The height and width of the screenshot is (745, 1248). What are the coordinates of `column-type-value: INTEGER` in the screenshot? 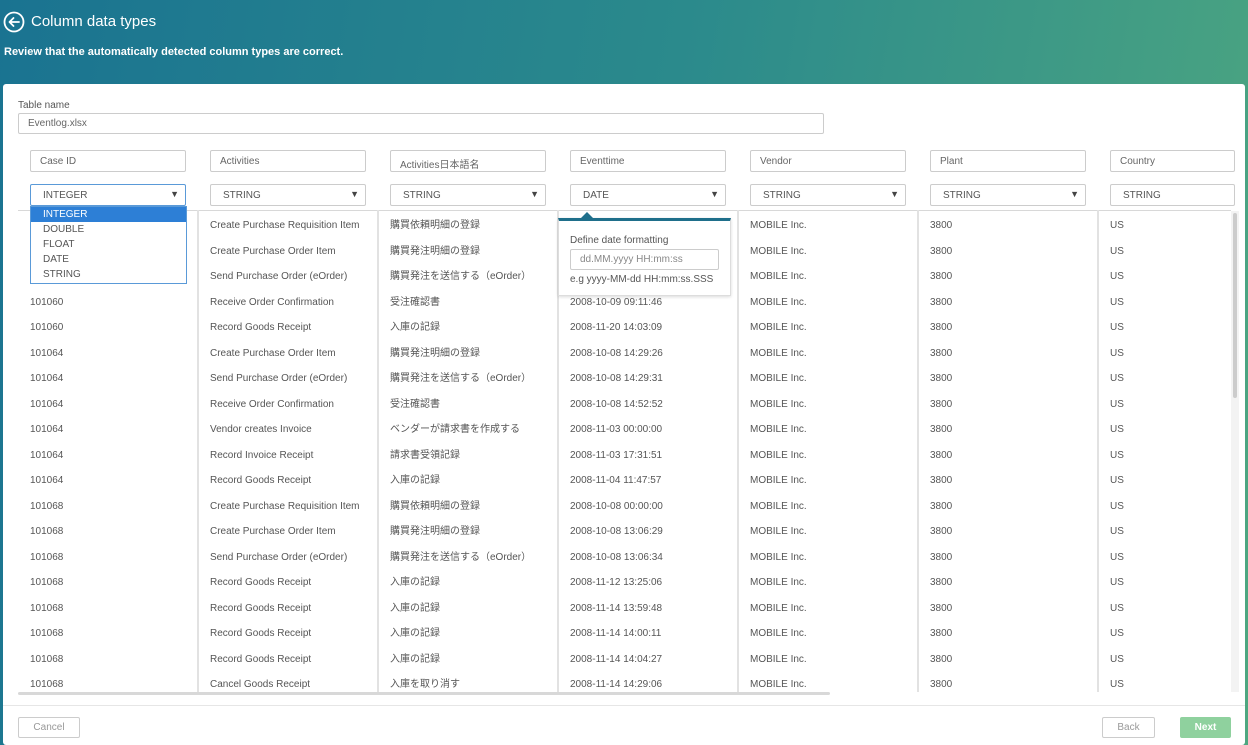 It's located at (65, 195).